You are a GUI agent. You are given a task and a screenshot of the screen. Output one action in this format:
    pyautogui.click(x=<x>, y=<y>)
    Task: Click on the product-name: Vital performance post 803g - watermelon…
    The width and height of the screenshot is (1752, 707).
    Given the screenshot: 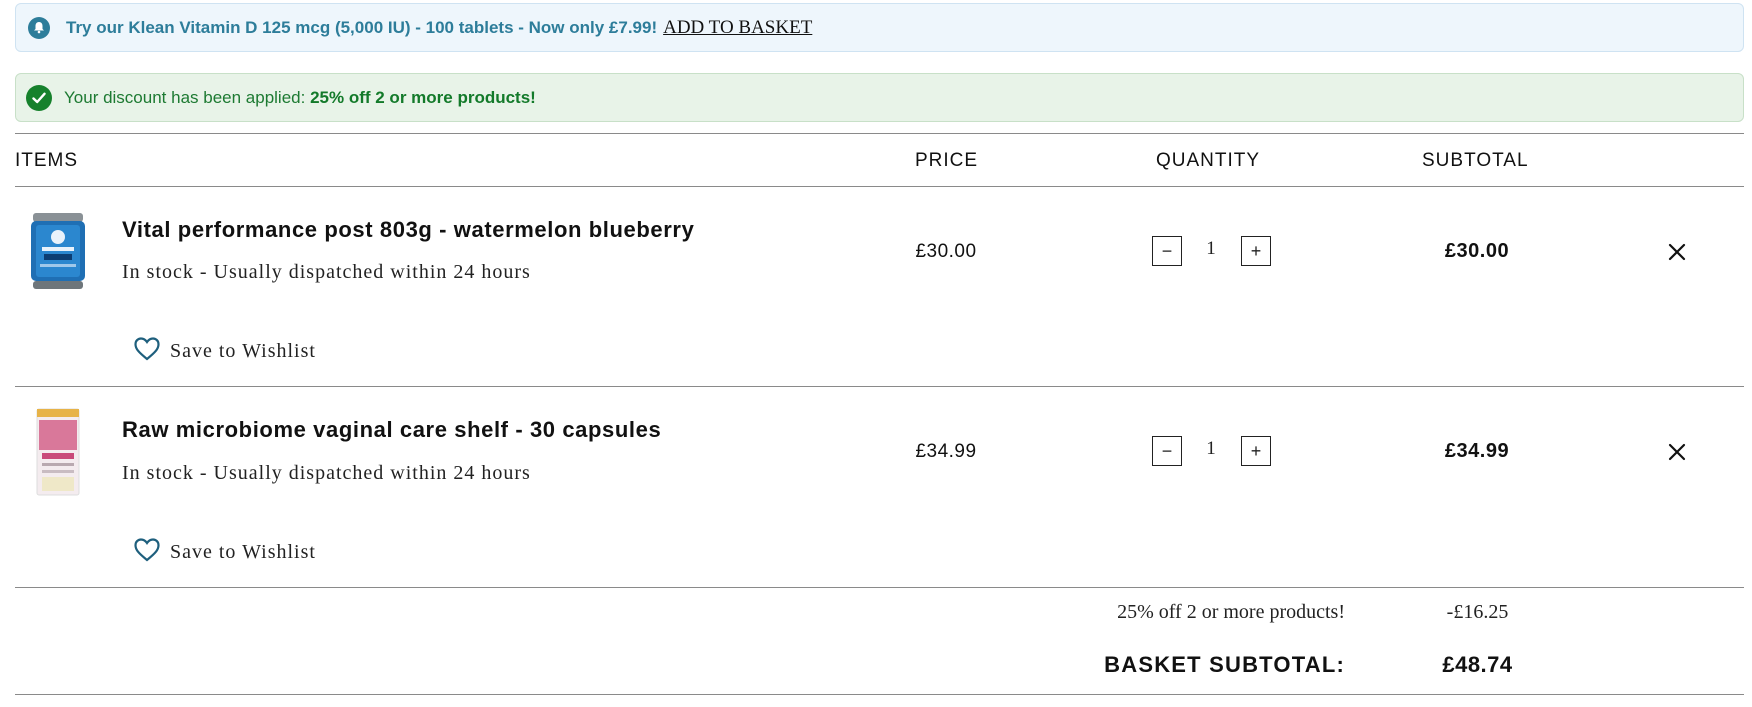 What is the action you would take?
    pyautogui.click(x=408, y=230)
    